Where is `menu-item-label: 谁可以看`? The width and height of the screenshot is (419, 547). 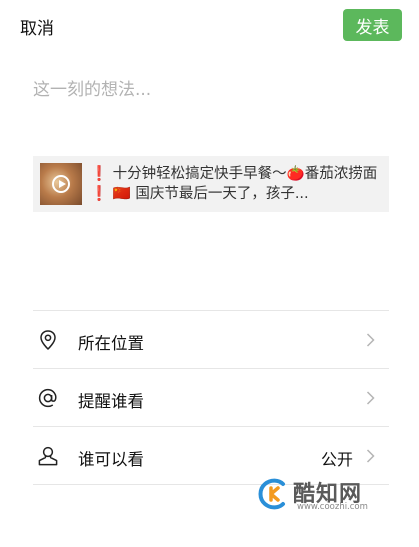 menu-item-label: 谁可以看 is located at coordinates (111, 459).